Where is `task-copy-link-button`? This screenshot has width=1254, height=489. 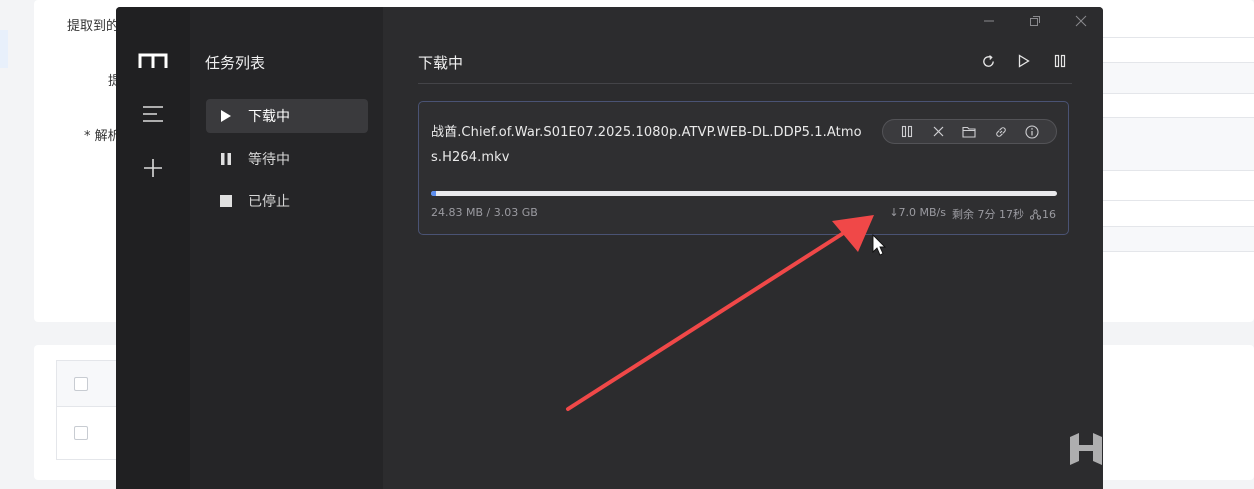
task-copy-link-button is located at coordinates (1001, 132).